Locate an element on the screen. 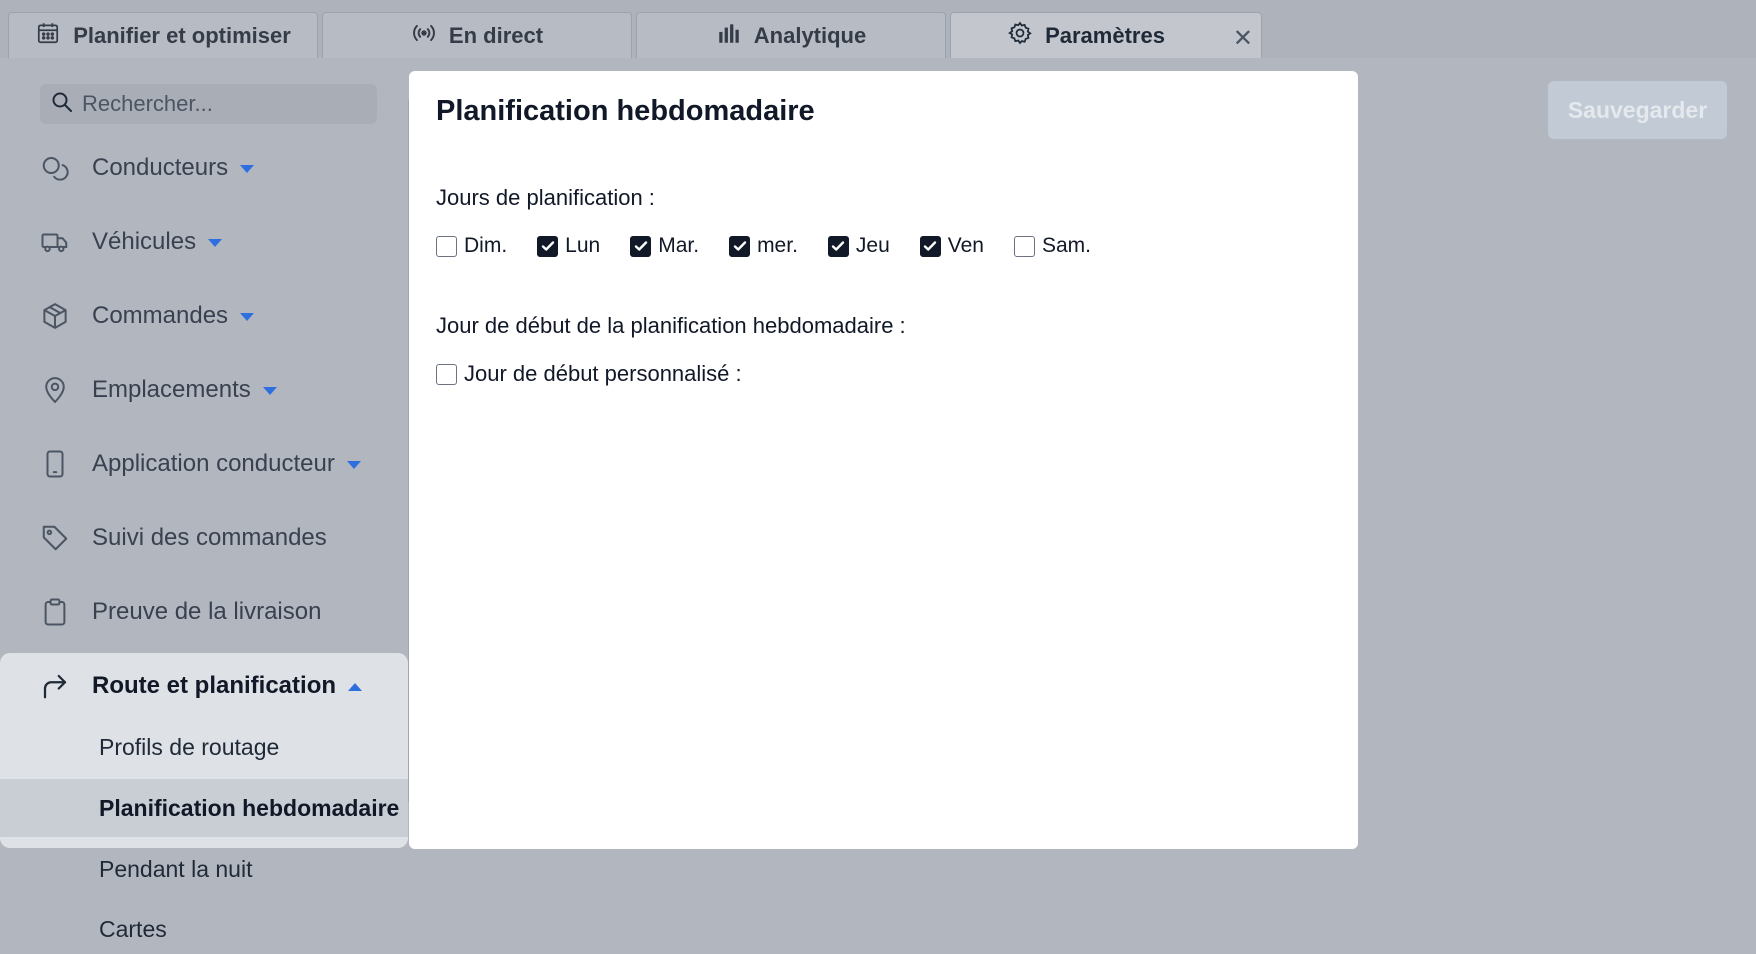 This screenshot has height=954, width=1756. sidebar-item-vehicules: Véhicules is located at coordinates (204, 242).